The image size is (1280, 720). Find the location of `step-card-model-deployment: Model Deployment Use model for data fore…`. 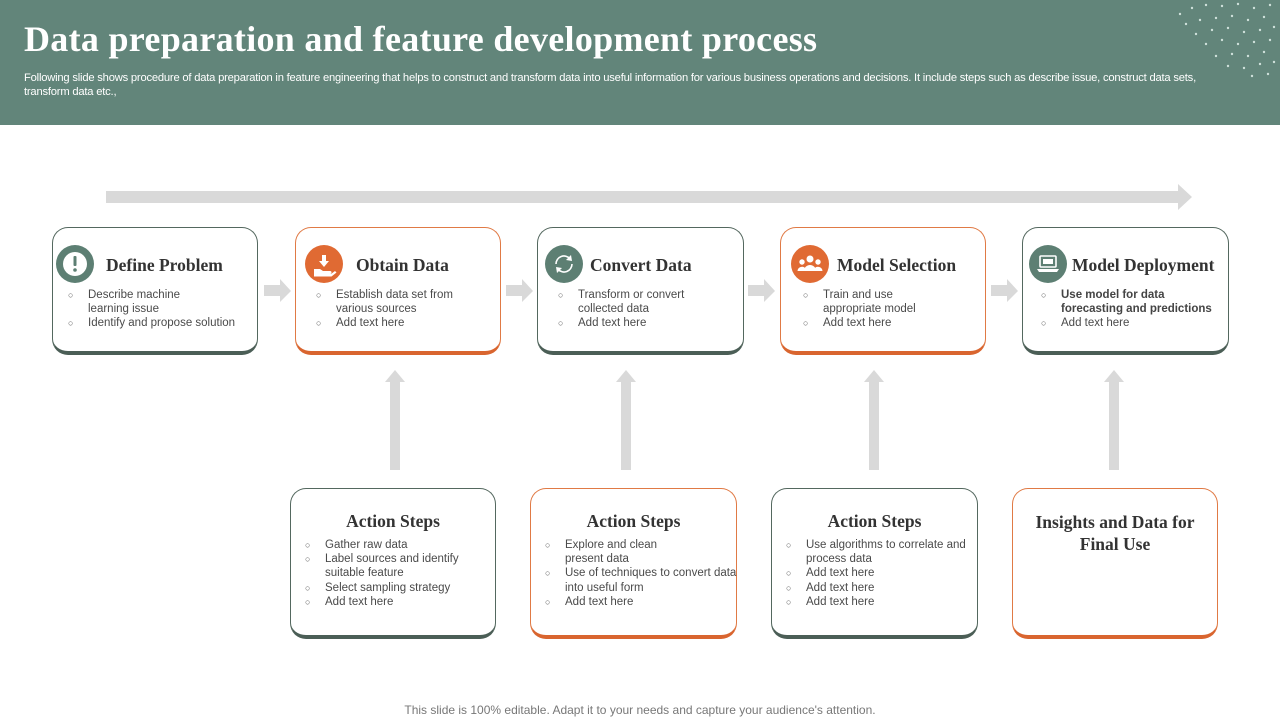

step-card-model-deployment: Model Deployment Use model for data fore… is located at coordinates (1125, 291).